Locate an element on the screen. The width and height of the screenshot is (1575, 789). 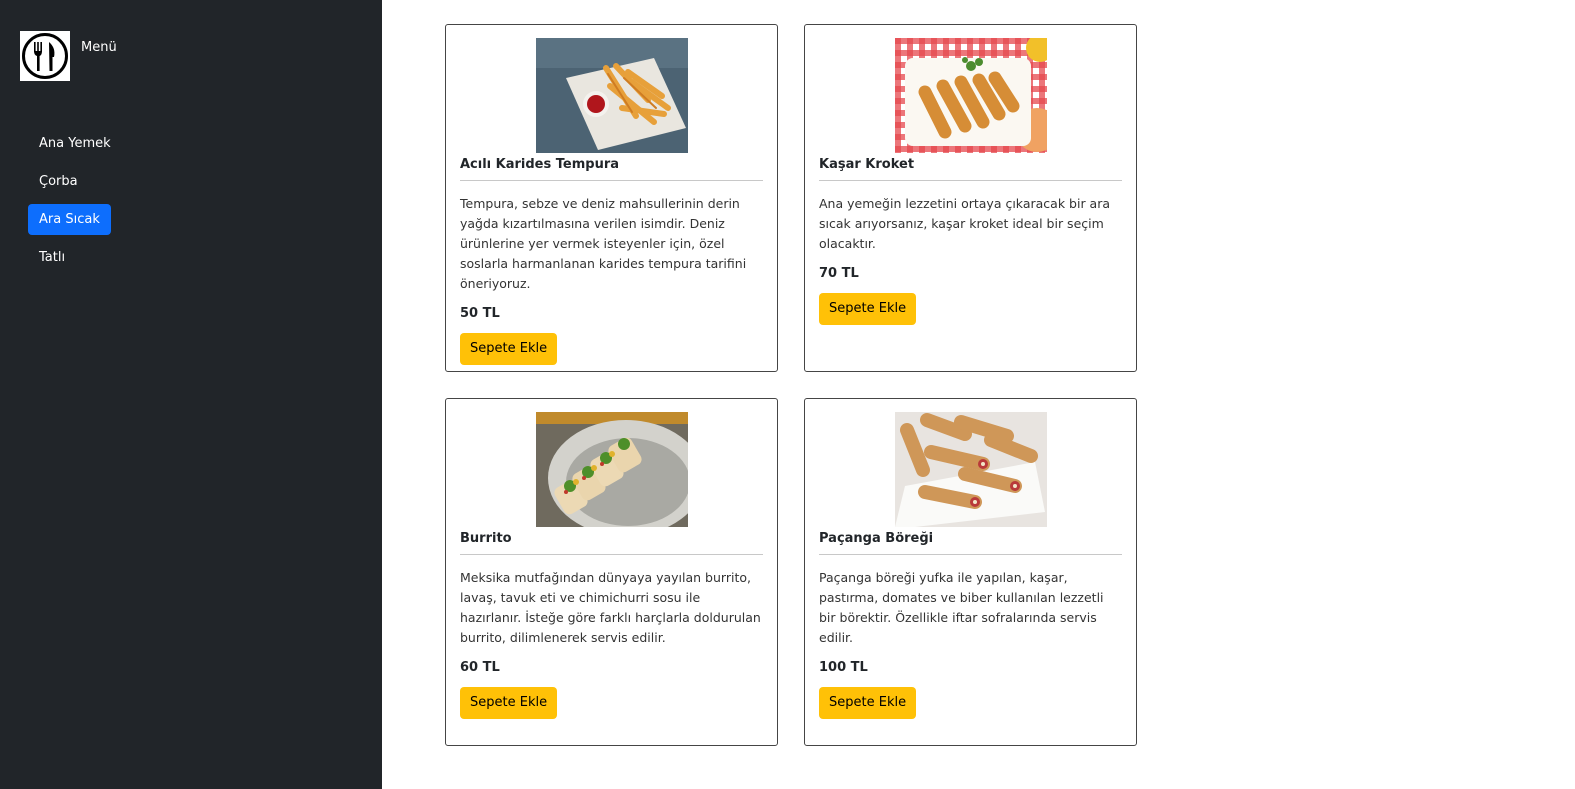
product-price: 50 TL is located at coordinates (480, 313).